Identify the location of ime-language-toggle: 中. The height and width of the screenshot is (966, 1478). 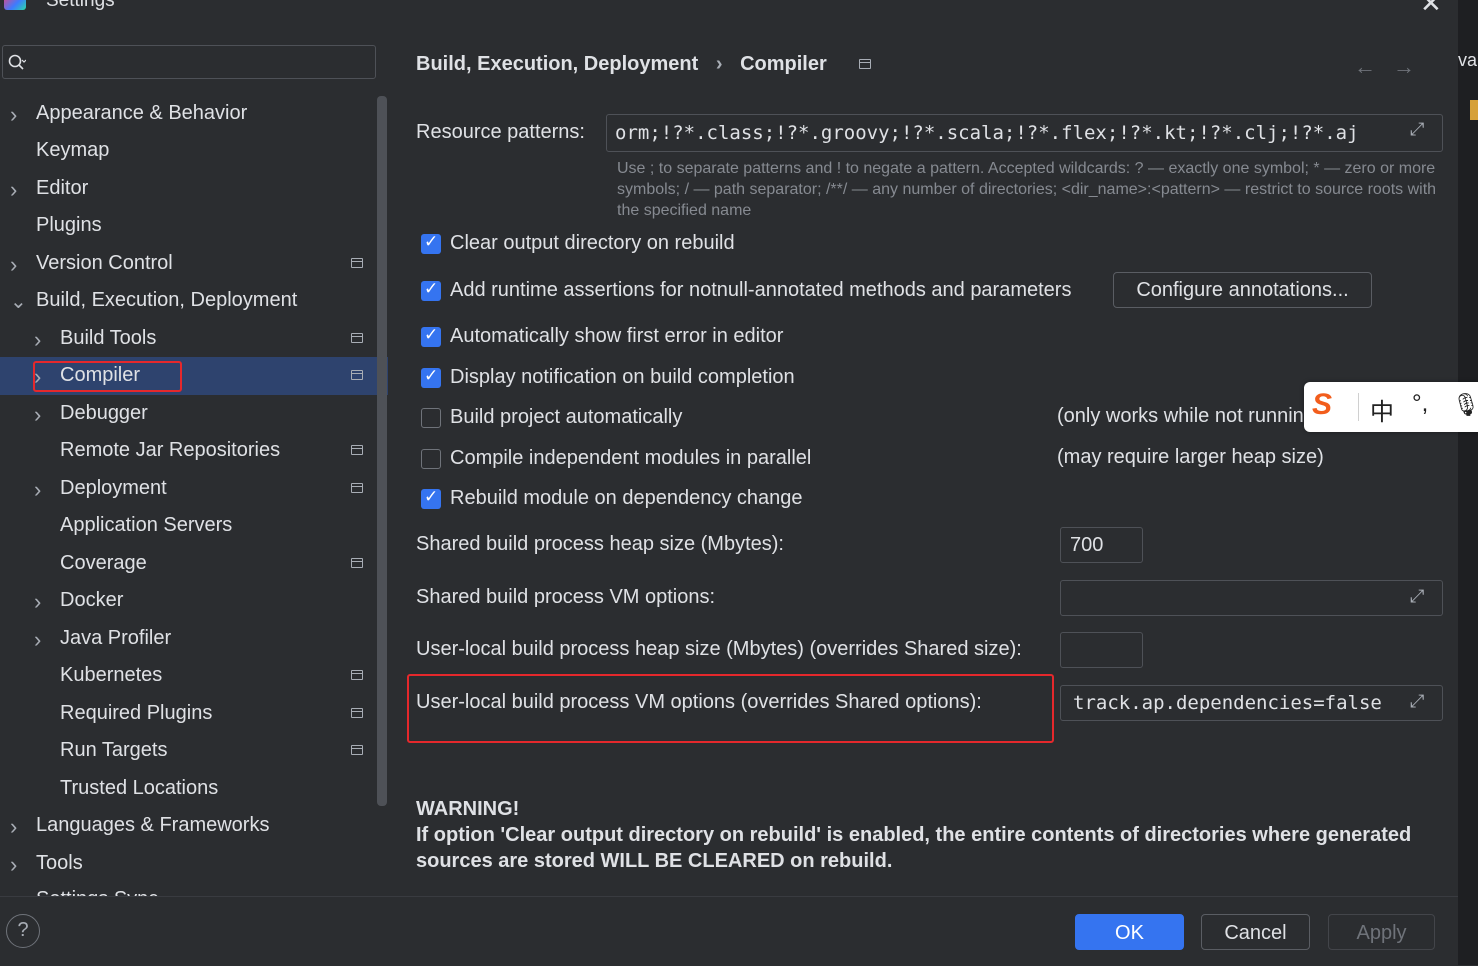
(1382, 409).